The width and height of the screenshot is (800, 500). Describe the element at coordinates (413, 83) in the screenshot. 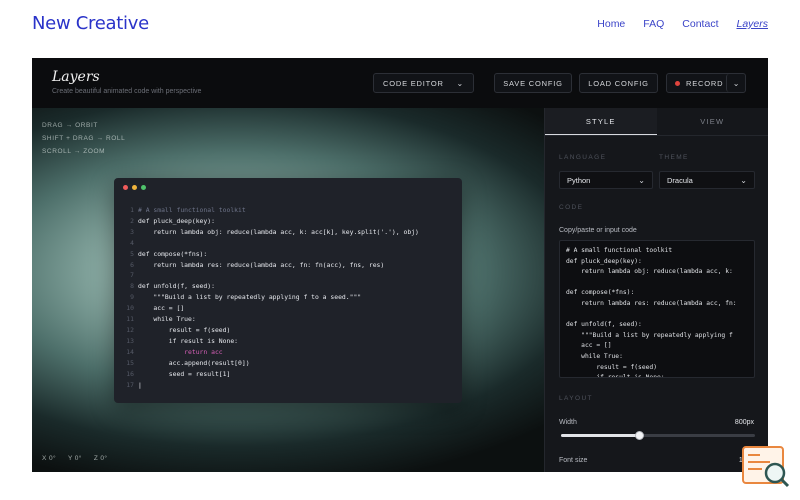

I see `mode-select-value: CODE EDITOR` at that location.